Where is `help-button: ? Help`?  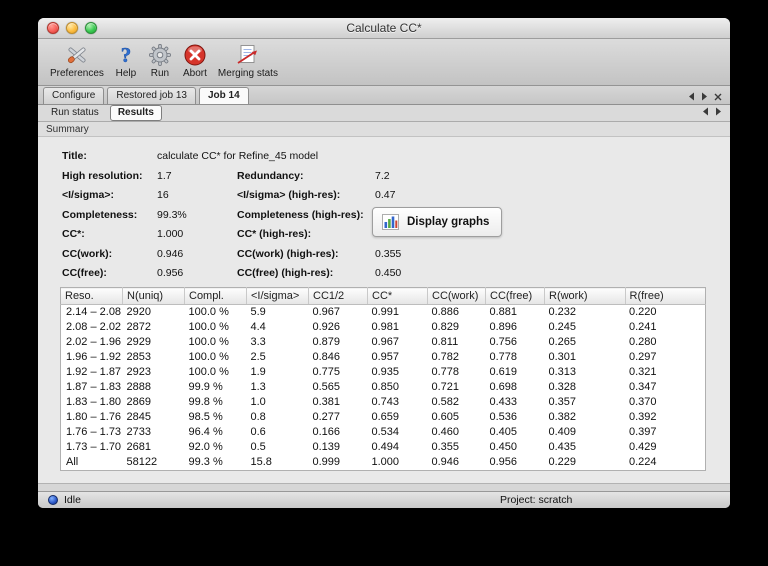
help-button: ? Help is located at coordinates (126, 61).